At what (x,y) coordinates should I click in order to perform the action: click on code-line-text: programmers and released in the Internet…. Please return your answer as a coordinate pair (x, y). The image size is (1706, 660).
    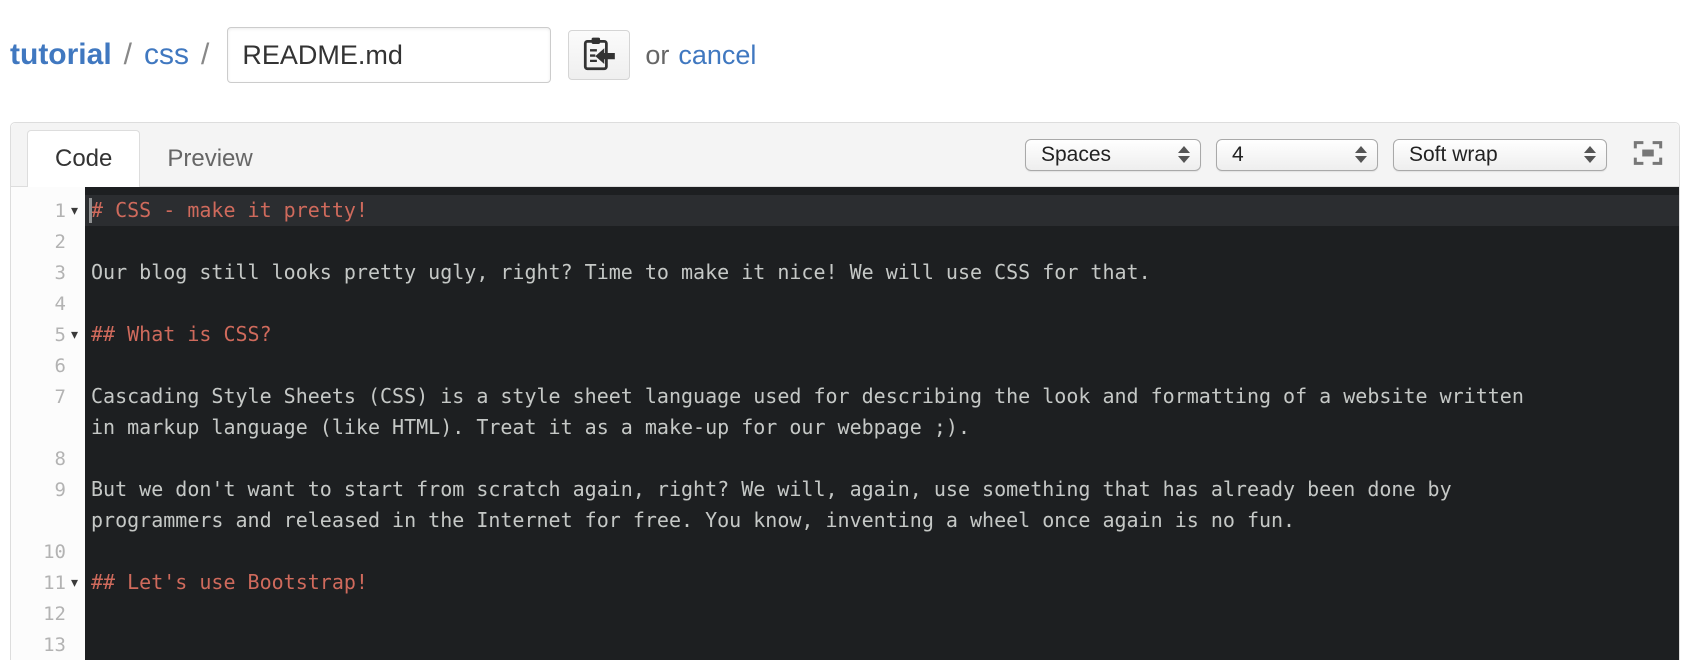
    Looking at the image, I should click on (693, 520).